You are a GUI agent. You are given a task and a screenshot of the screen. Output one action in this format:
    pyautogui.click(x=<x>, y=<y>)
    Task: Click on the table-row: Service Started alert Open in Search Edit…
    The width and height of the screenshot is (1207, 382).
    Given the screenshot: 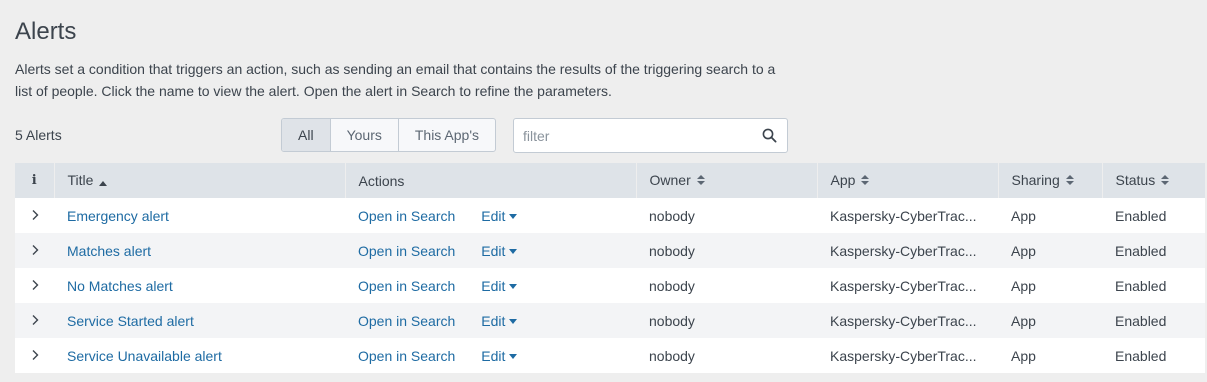 What is the action you would take?
    pyautogui.click(x=610, y=320)
    